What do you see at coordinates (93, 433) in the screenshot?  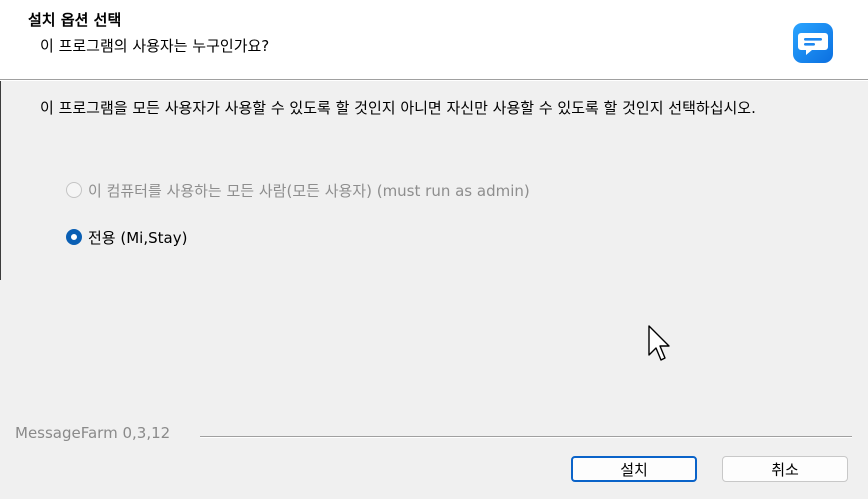 I see `branding-text: MessageFarm 0,3,12` at bounding box center [93, 433].